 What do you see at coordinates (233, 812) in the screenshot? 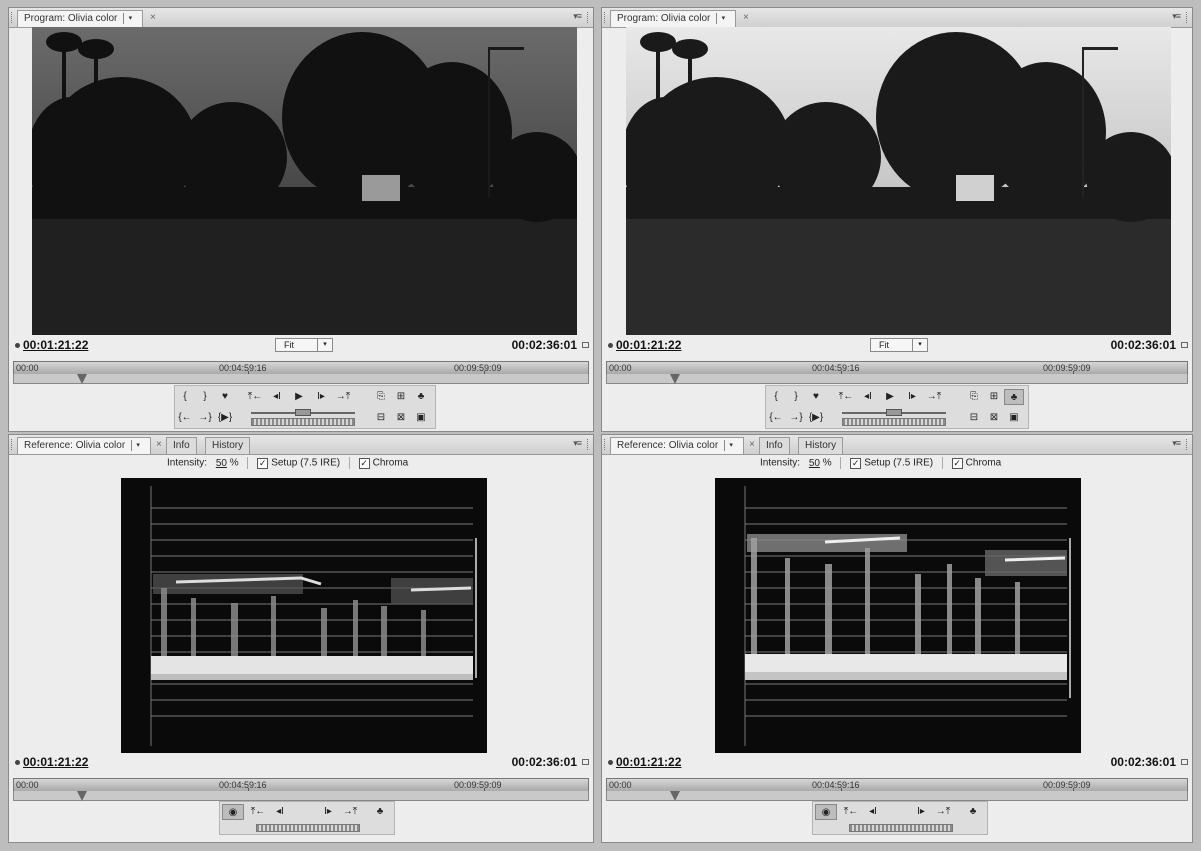
I see `gang-to-program-button: ◉` at bounding box center [233, 812].